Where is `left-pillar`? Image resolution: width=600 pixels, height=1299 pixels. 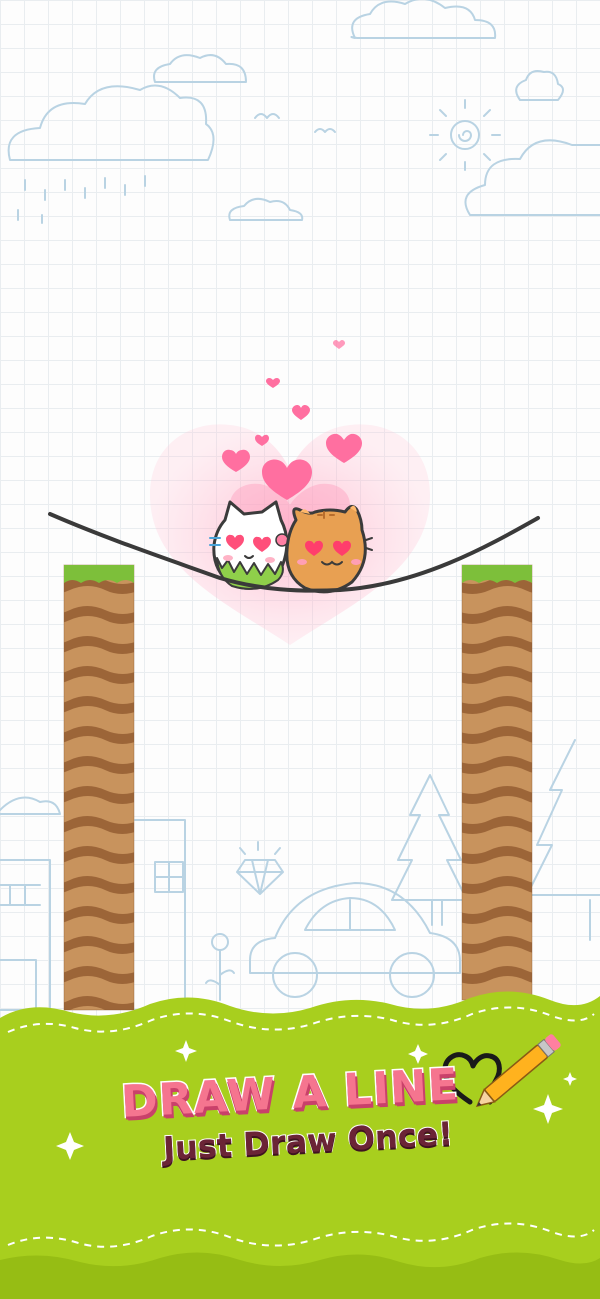 left-pillar is located at coordinates (99, 787).